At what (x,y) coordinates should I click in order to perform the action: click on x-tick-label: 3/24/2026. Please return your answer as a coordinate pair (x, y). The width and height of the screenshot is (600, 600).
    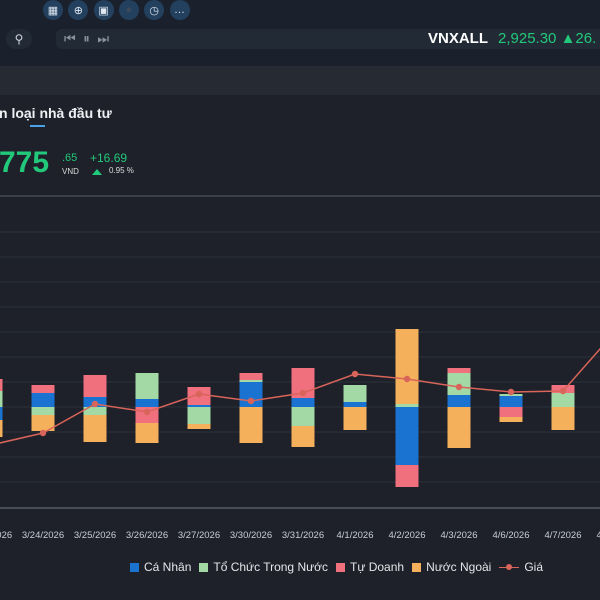
    Looking at the image, I should click on (43, 535).